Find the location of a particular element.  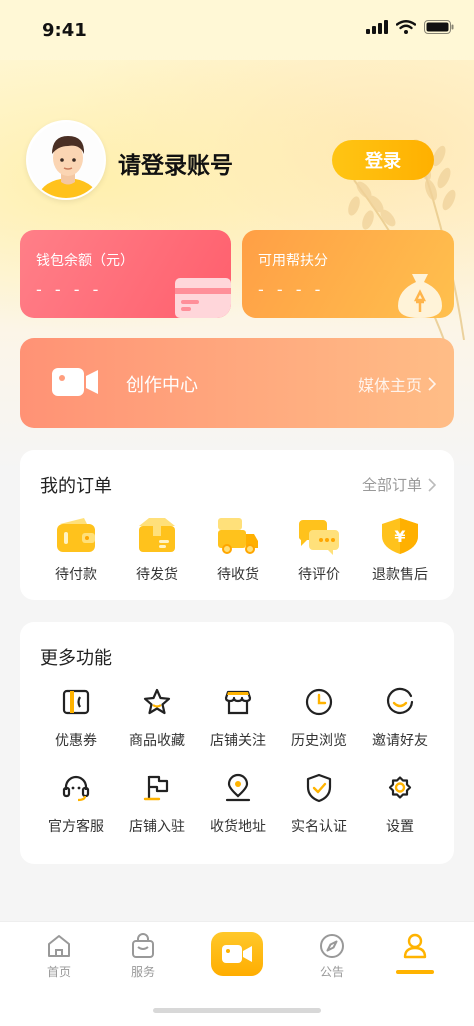

order-refund-aftersales: ¥ 退款售后 is located at coordinates (400, 549).